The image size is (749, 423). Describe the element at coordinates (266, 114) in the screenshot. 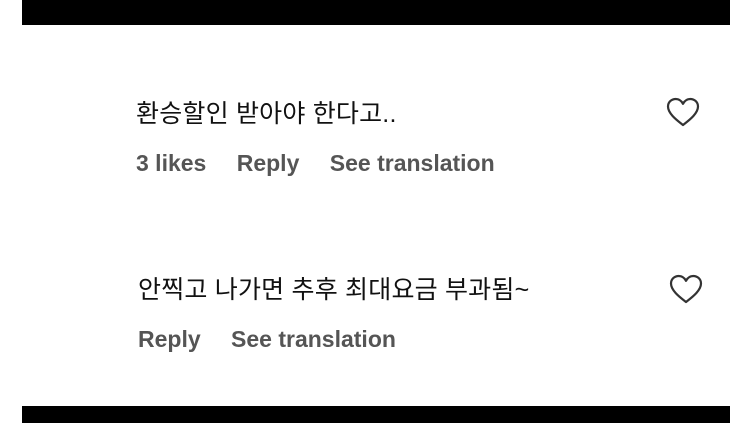

I see `comment-text: 환승할인 받아야 한다고..` at that location.